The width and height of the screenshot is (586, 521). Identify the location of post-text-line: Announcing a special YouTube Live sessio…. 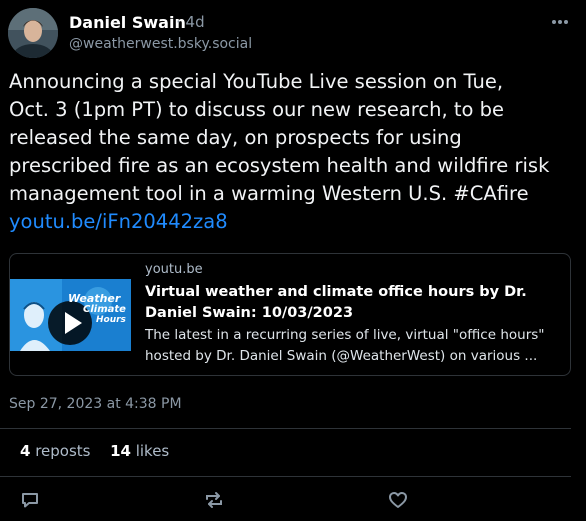
(256, 81).